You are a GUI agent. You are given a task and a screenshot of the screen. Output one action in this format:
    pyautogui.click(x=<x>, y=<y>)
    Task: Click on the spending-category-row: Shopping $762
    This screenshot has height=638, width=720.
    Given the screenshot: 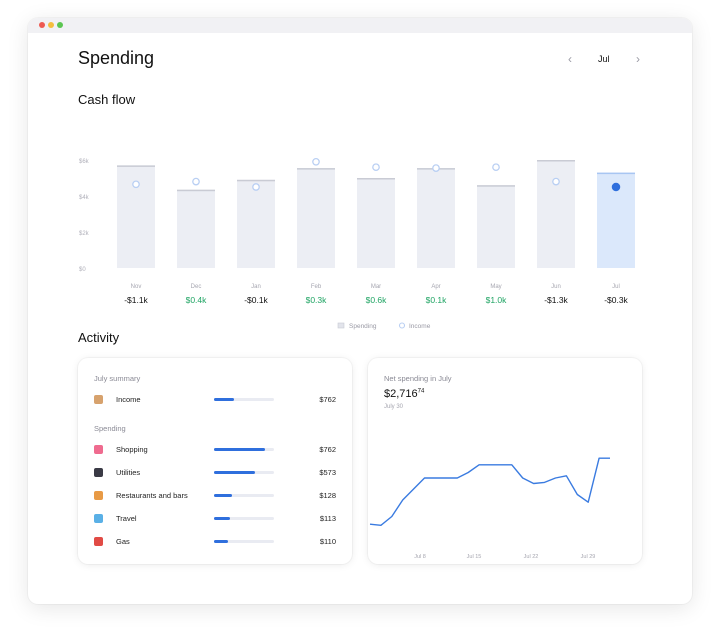 What is the action you would take?
    pyautogui.click(x=215, y=450)
    